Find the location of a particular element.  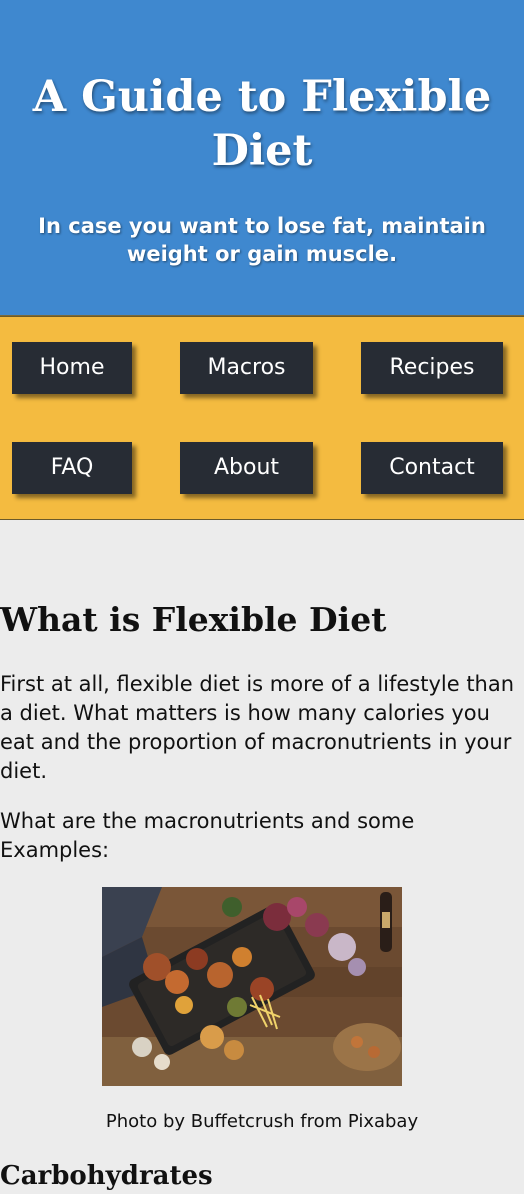

nav-recipes-button: Recipes is located at coordinates (432, 368).